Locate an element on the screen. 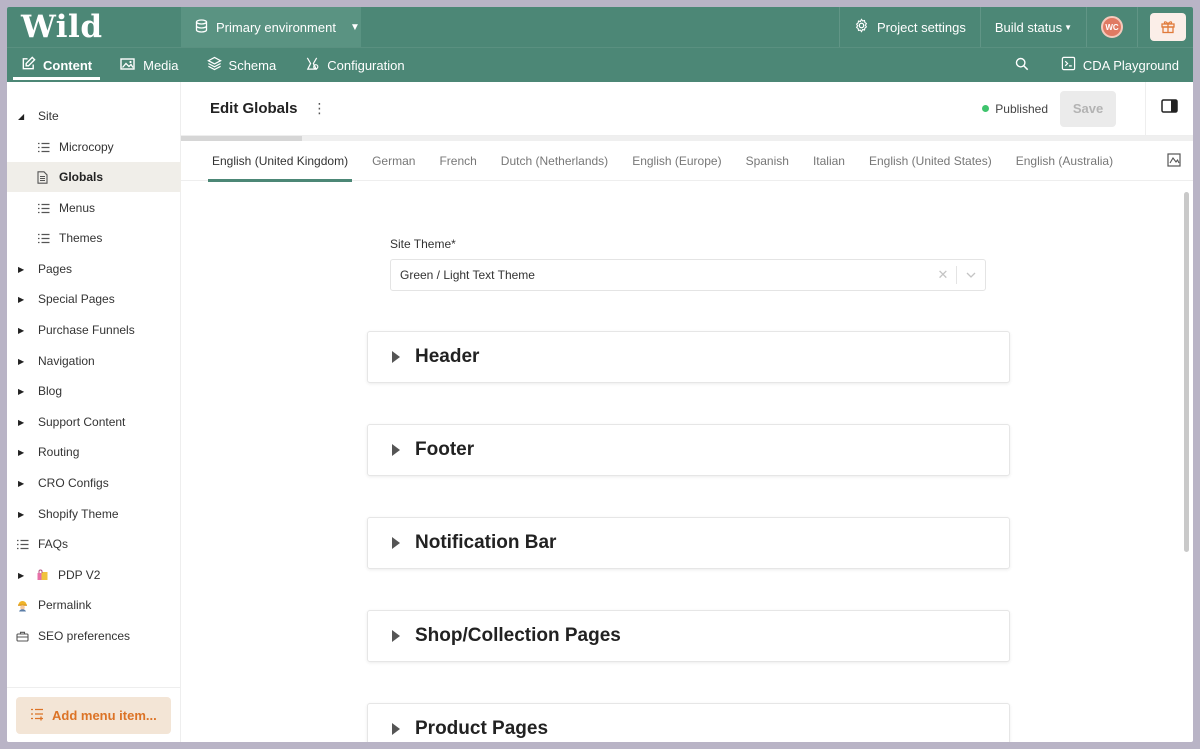 Image resolution: width=1200 pixels, height=749 pixels. sidebar-item-cro-configs: ▶ CRO Configs is located at coordinates (94, 483).